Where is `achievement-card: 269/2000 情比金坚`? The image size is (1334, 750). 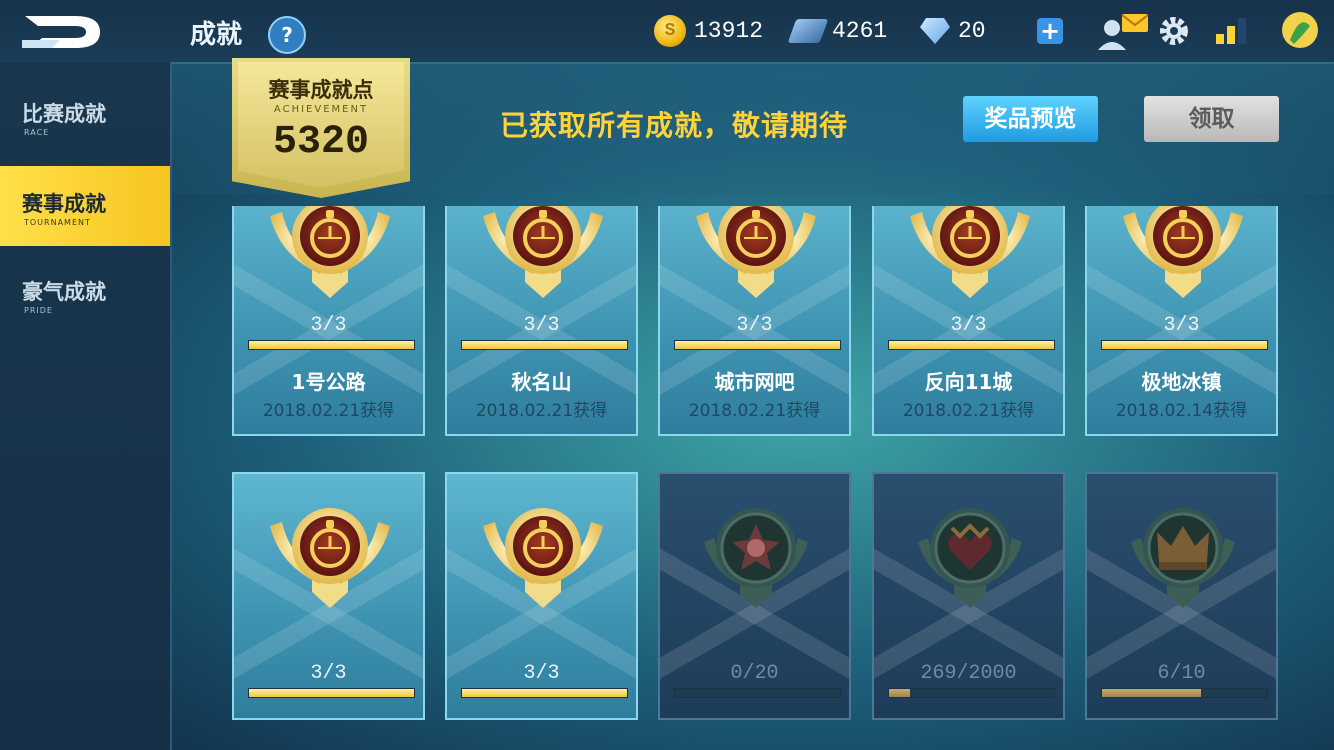 achievement-card: 269/2000 情比金坚 is located at coordinates (968, 596).